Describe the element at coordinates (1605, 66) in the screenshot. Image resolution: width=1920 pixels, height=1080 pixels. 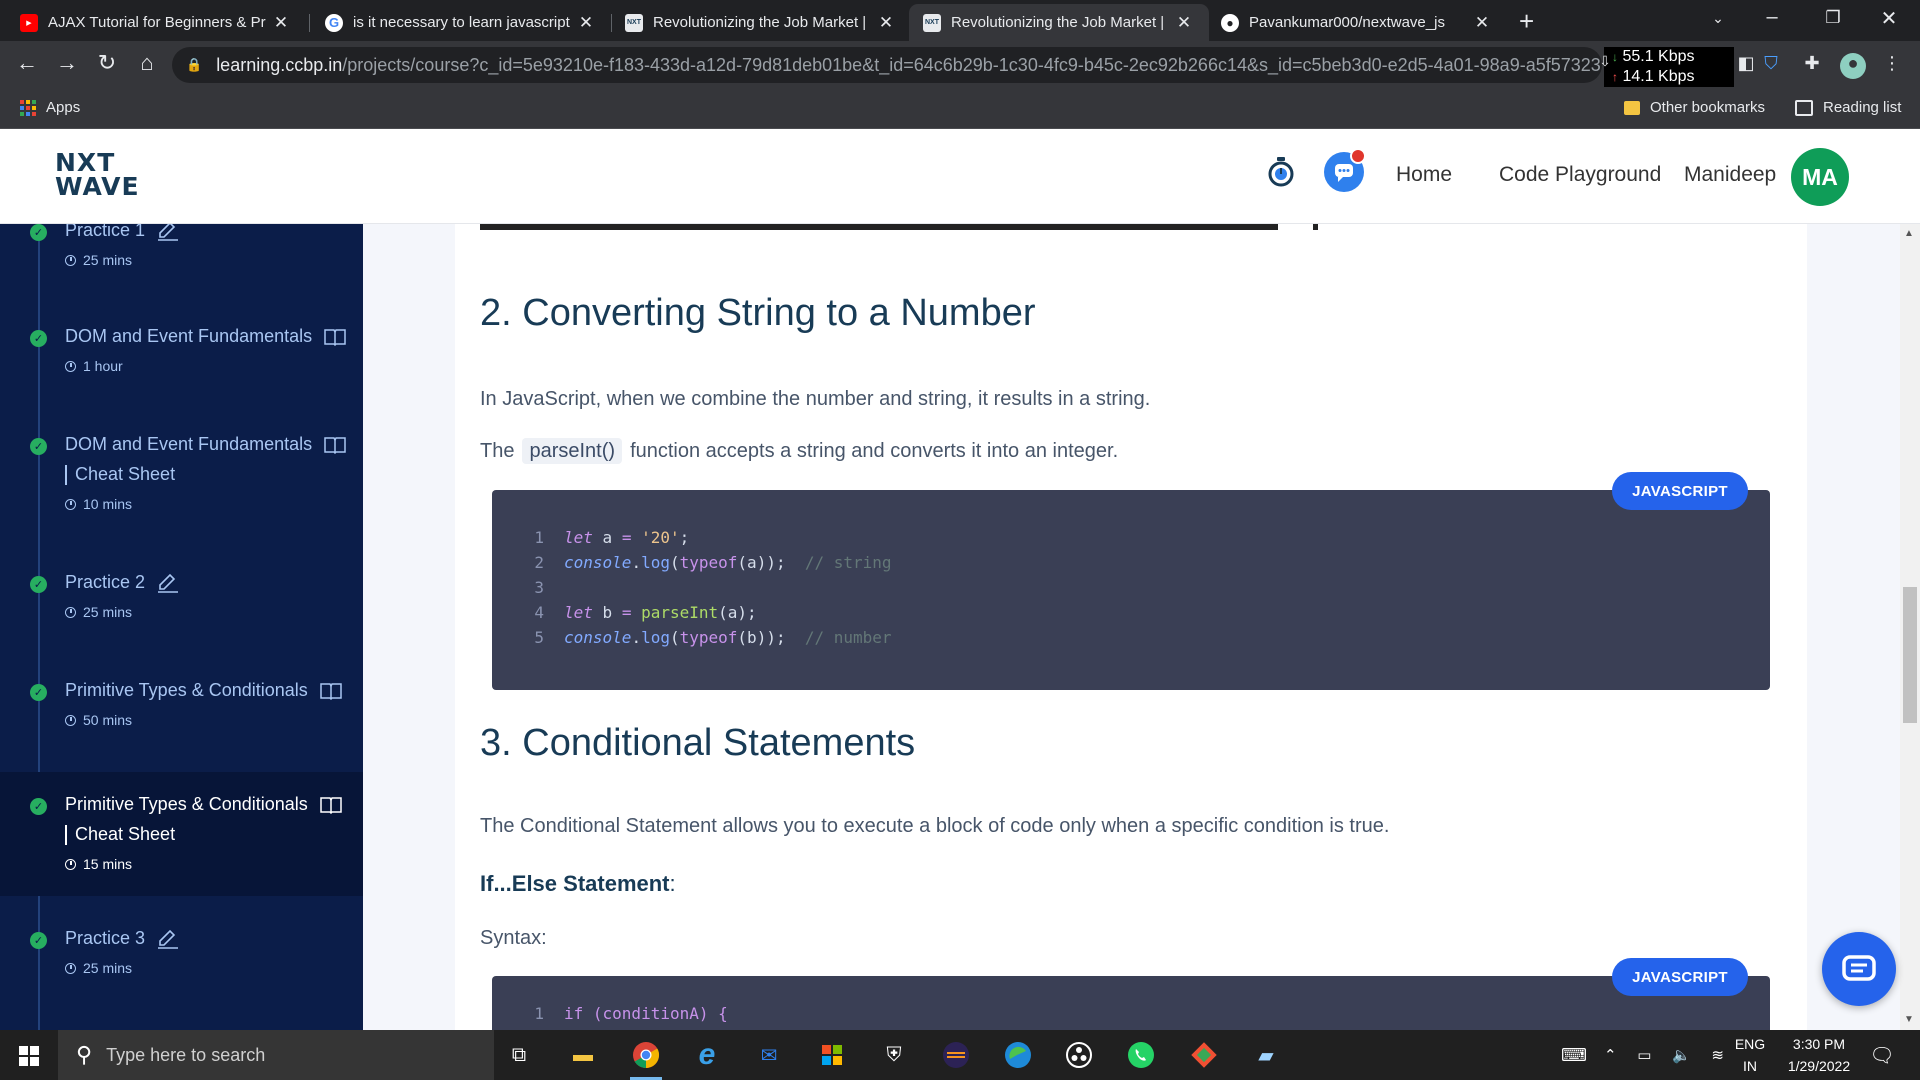
I see `install-app-icon: ⇩` at that location.